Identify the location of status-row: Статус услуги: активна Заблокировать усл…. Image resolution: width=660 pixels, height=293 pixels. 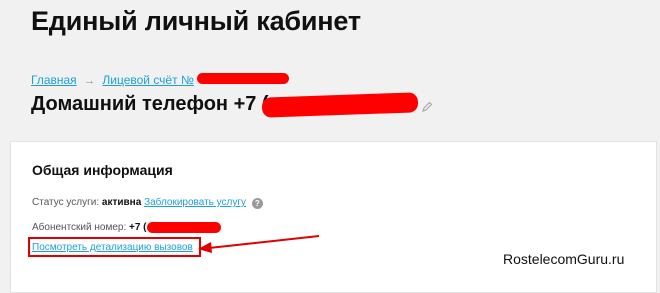
(147, 203).